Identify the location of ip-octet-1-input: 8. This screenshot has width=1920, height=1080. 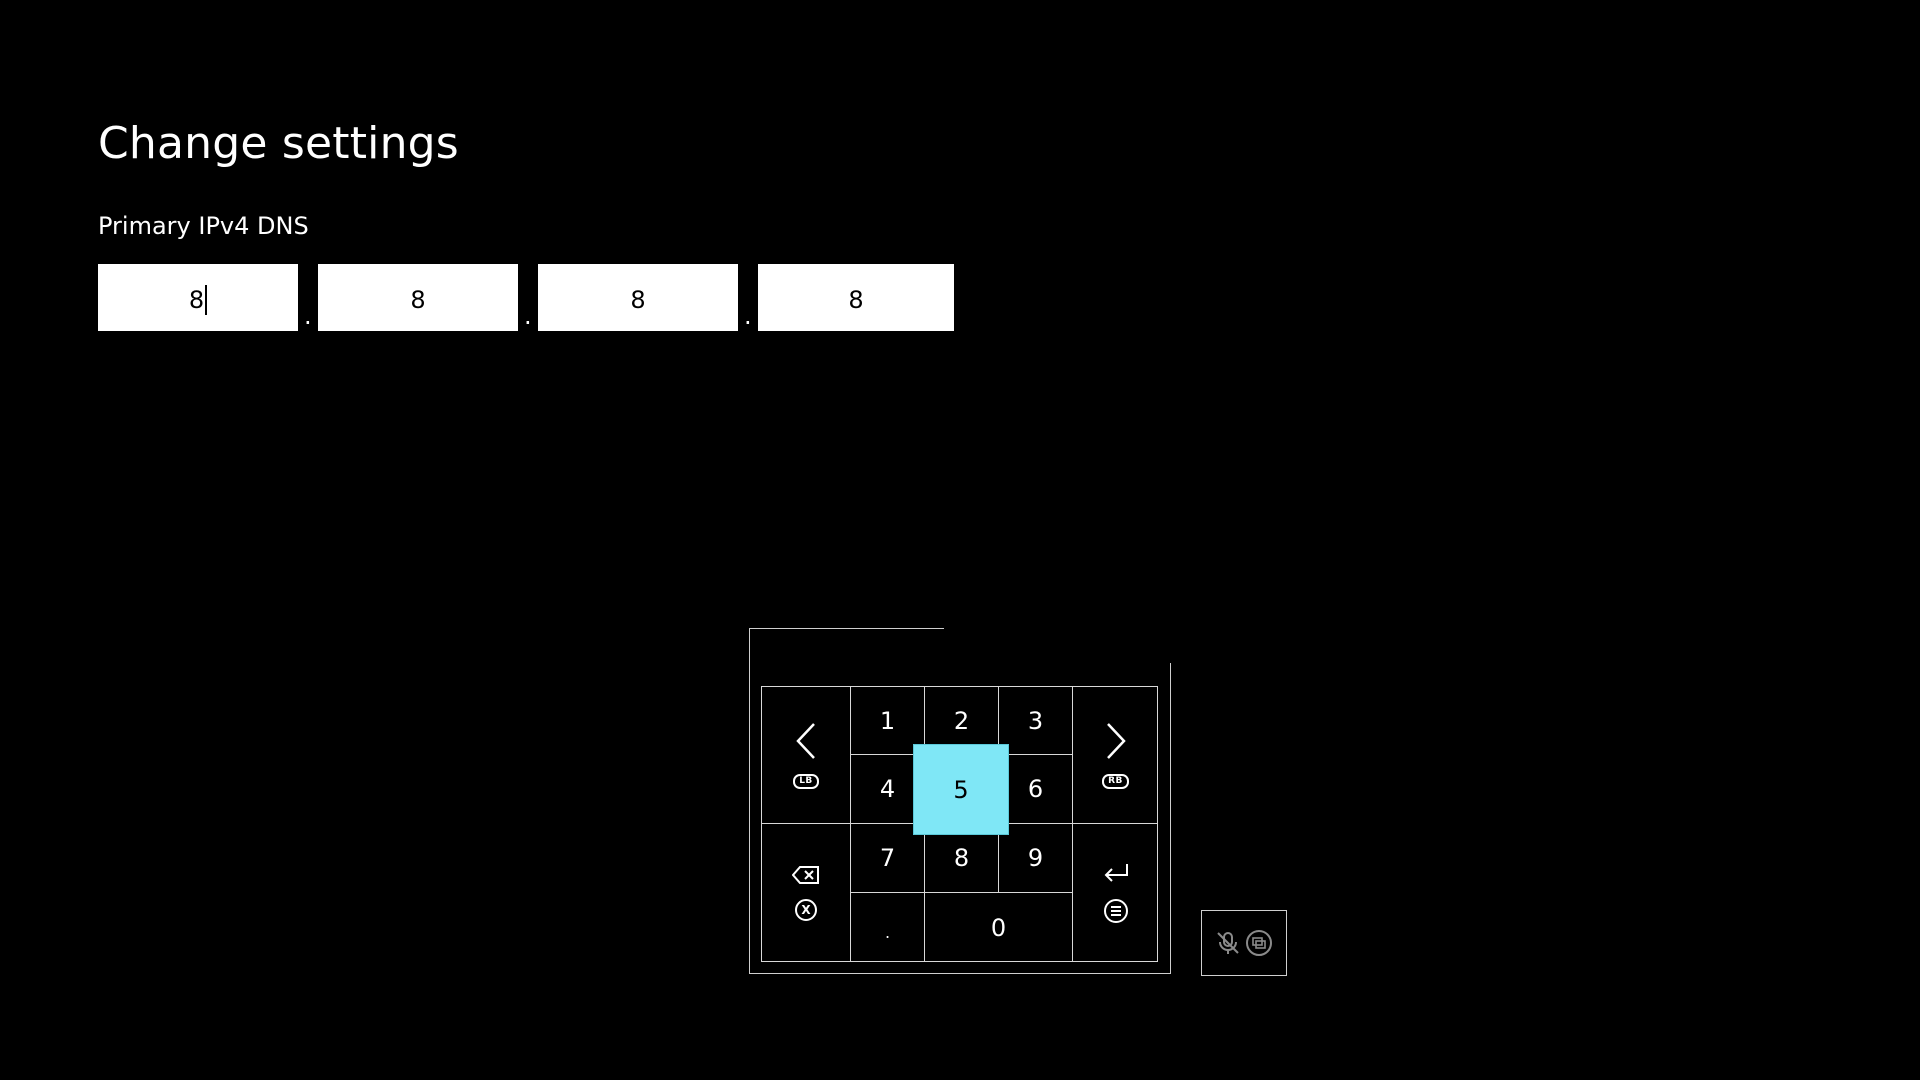
(198, 297).